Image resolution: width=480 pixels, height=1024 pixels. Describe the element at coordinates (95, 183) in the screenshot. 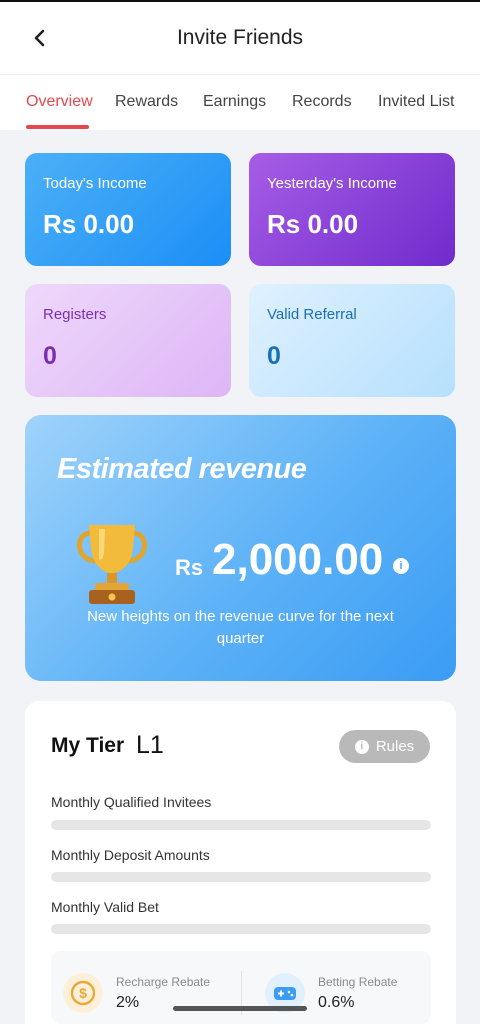

I see `today-income-label: Today's Income` at that location.